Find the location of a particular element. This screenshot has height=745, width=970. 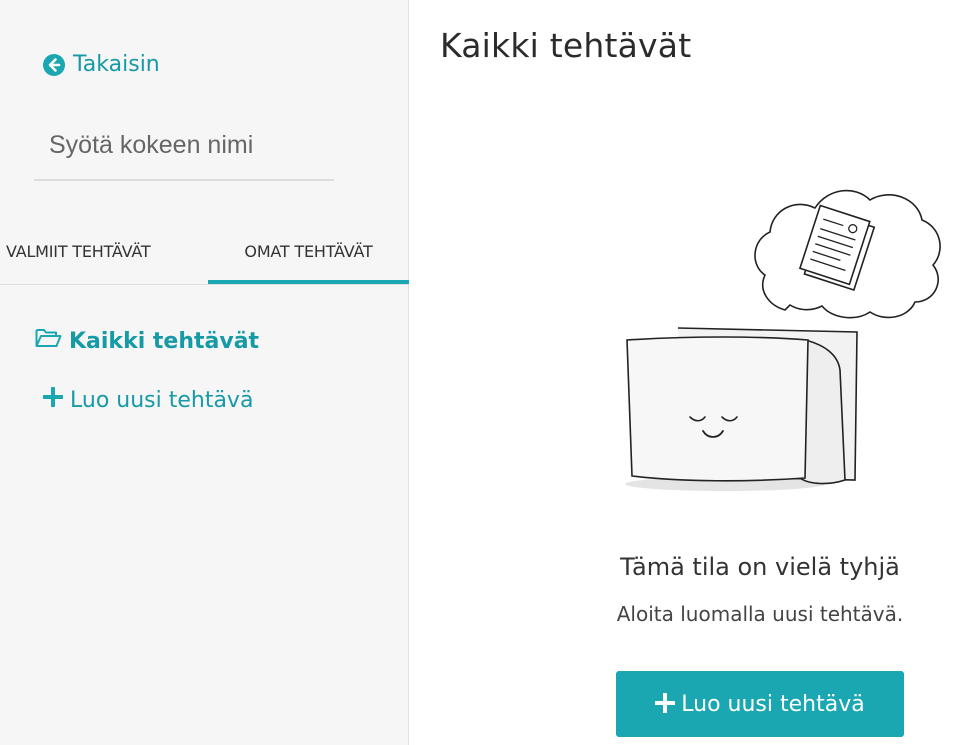

active-tab-indicator is located at coordinates (308, 282).